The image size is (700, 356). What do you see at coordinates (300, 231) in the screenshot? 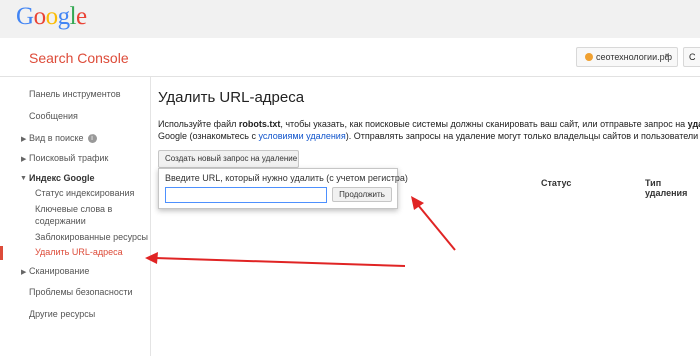
I see `annotation-arrows` at bounding box center [300, 231].